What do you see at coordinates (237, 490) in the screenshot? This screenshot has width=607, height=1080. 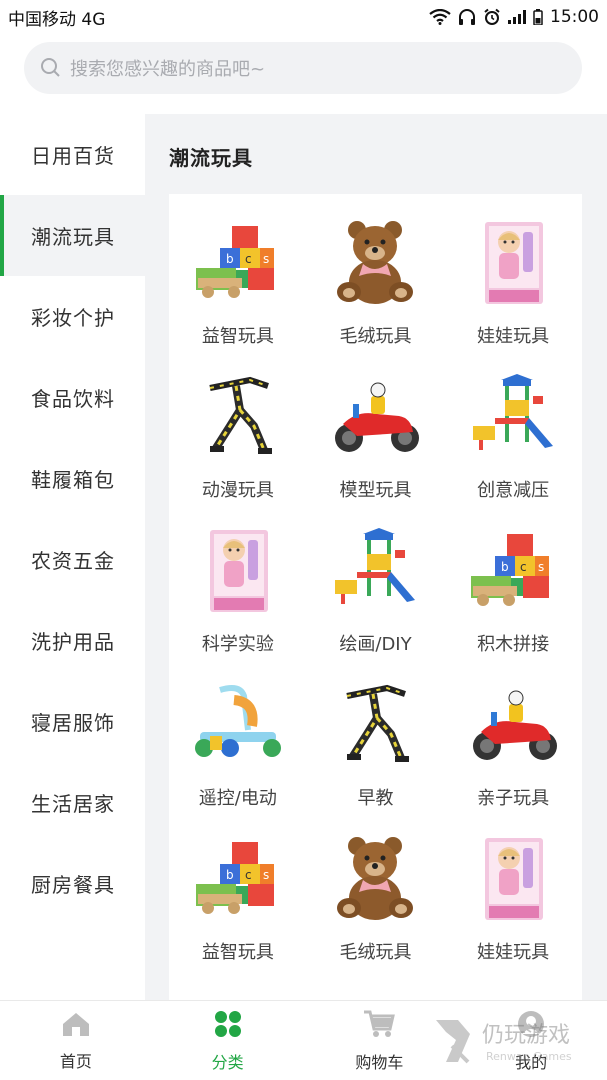 I see `product-category-label: 动漫玩具` at bounding box center [237, 490].